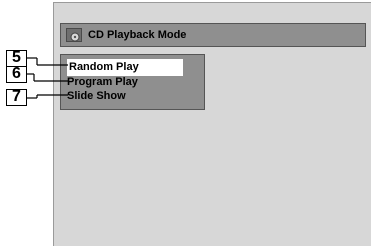 This screenshot has width=371, height=246. I want to click on callout-leader-lines, so click(47, 78).